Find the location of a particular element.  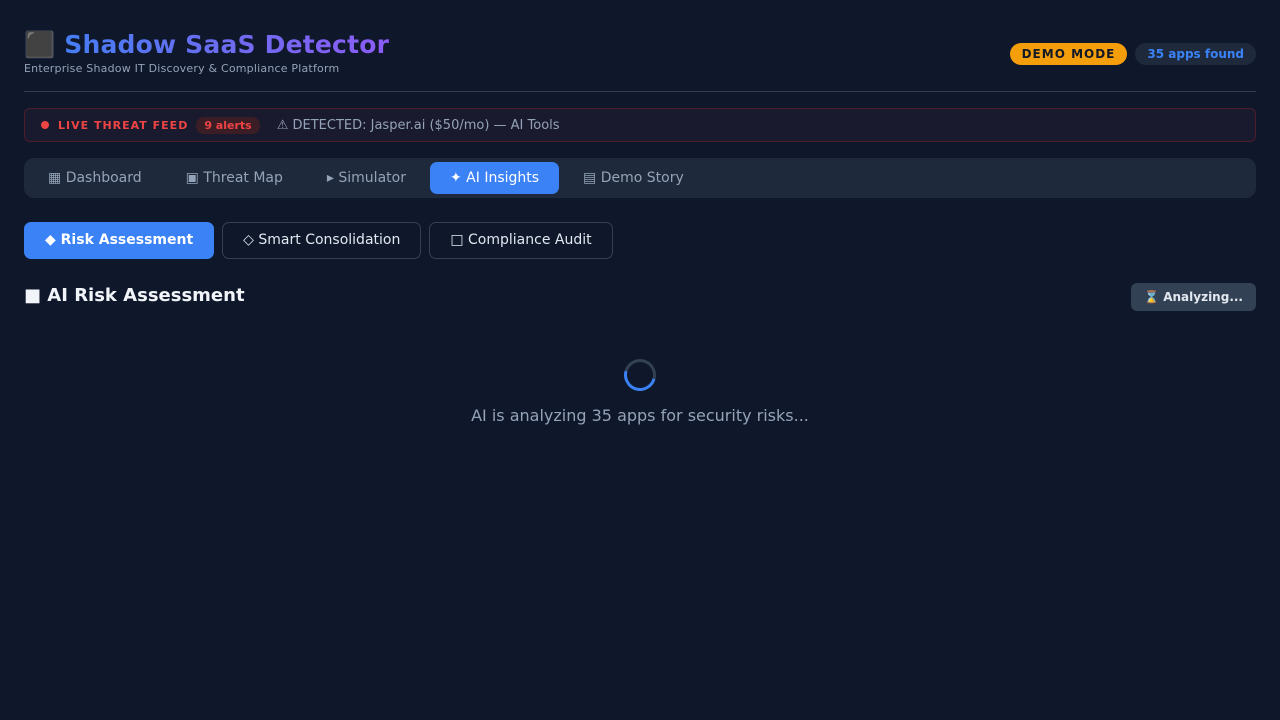

demo-mode-badge: DEMO MODE is located at coordinates (1068, 54).